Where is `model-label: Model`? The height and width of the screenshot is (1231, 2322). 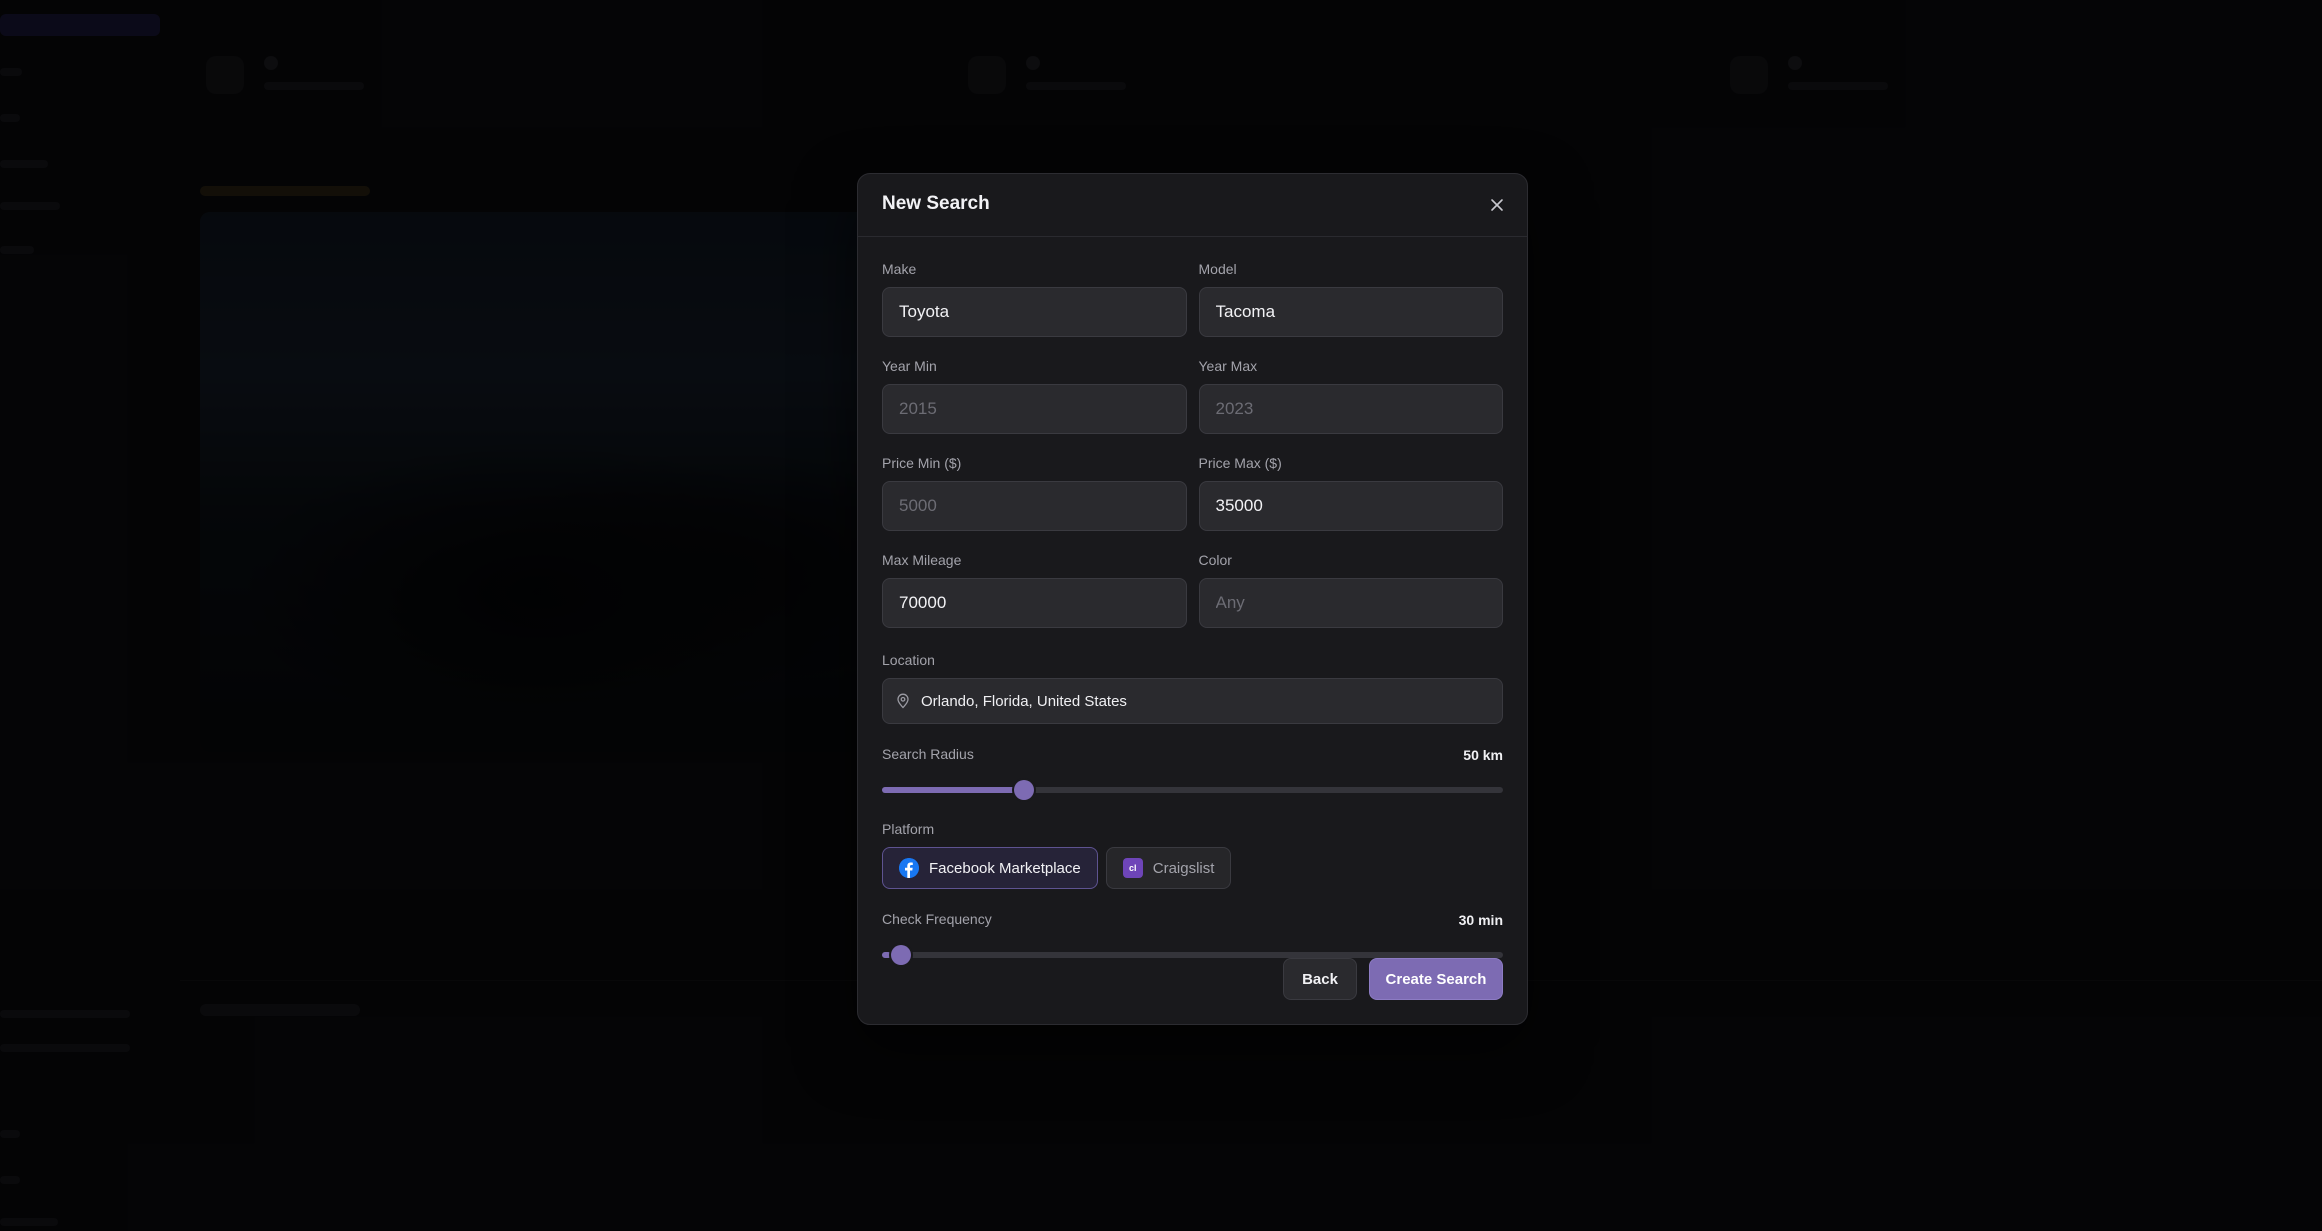
model-label: Model is located at coordinates (1217, 269).